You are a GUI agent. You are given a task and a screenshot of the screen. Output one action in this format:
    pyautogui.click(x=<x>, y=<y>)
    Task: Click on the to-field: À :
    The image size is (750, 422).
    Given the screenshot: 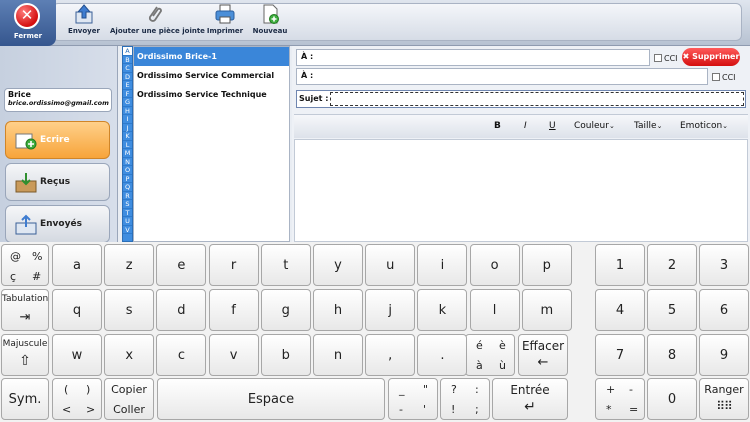 What is the action you would take?
    pyautogui.click(x=473, y=57)
    